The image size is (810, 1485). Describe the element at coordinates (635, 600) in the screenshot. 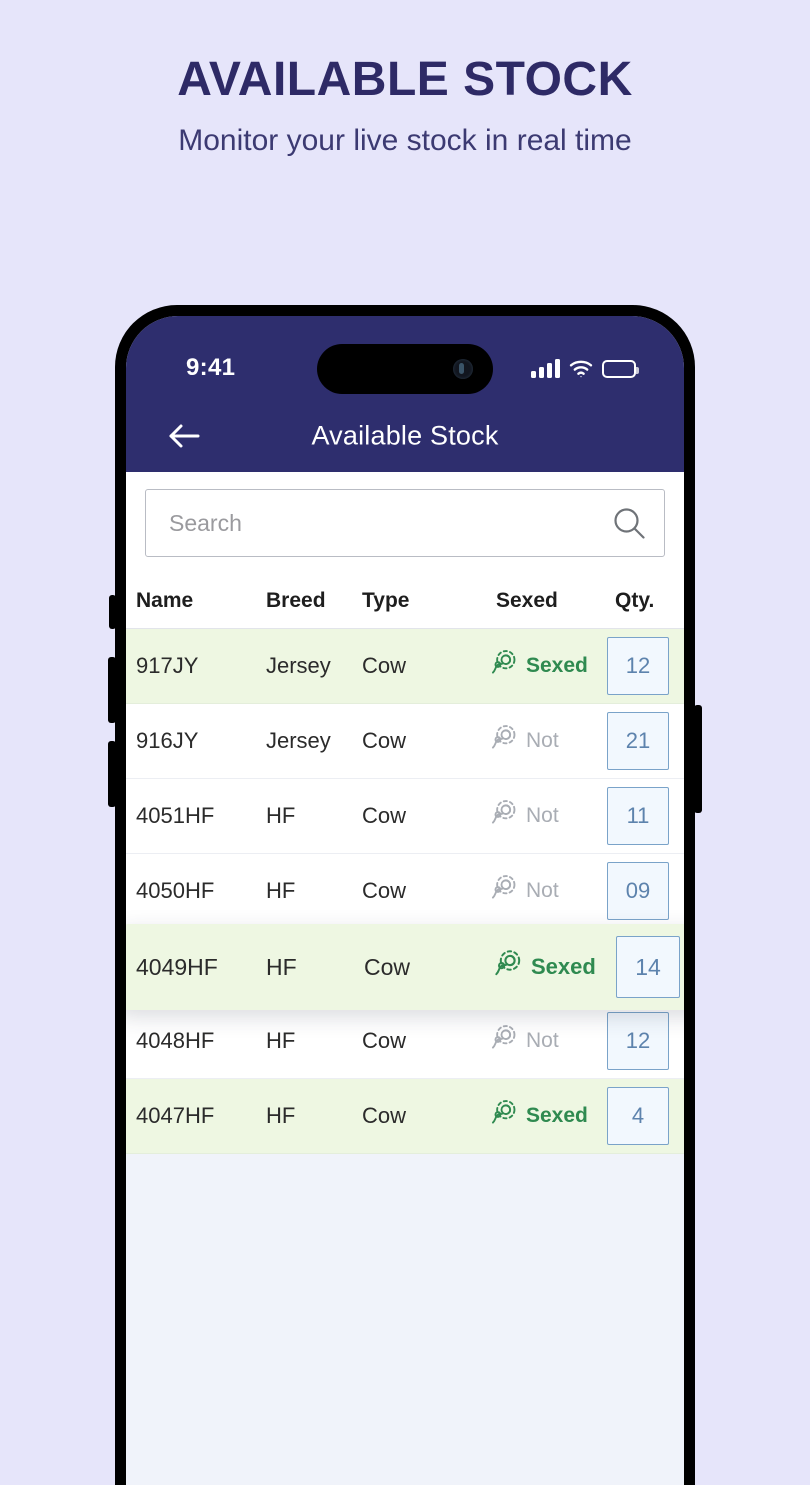

I see `column-header-qty: Qty.` at that location.